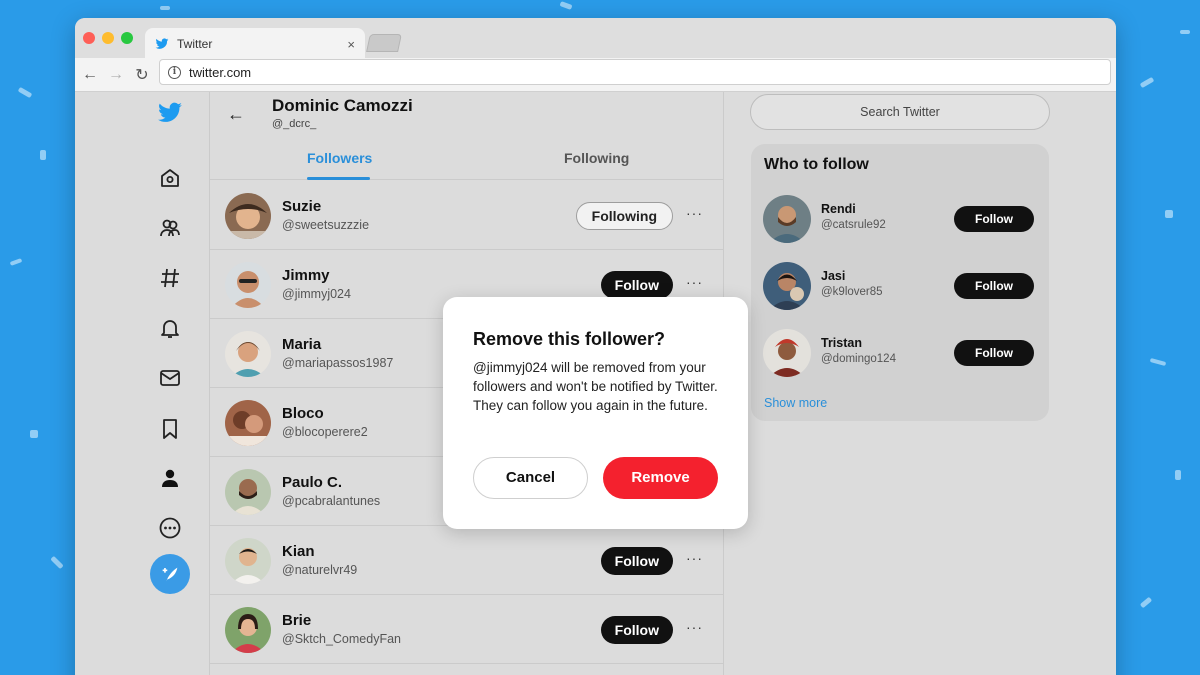 This screenshot has width=1200, height=675. I want to click on twitter-logo-icon, so click(170, 113).